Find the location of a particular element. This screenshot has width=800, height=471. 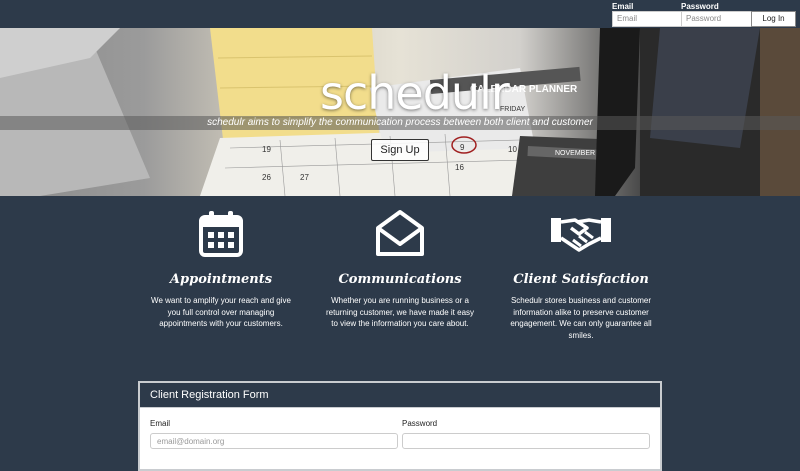

day-16-label: 16 is located at coordinates (459, 167).